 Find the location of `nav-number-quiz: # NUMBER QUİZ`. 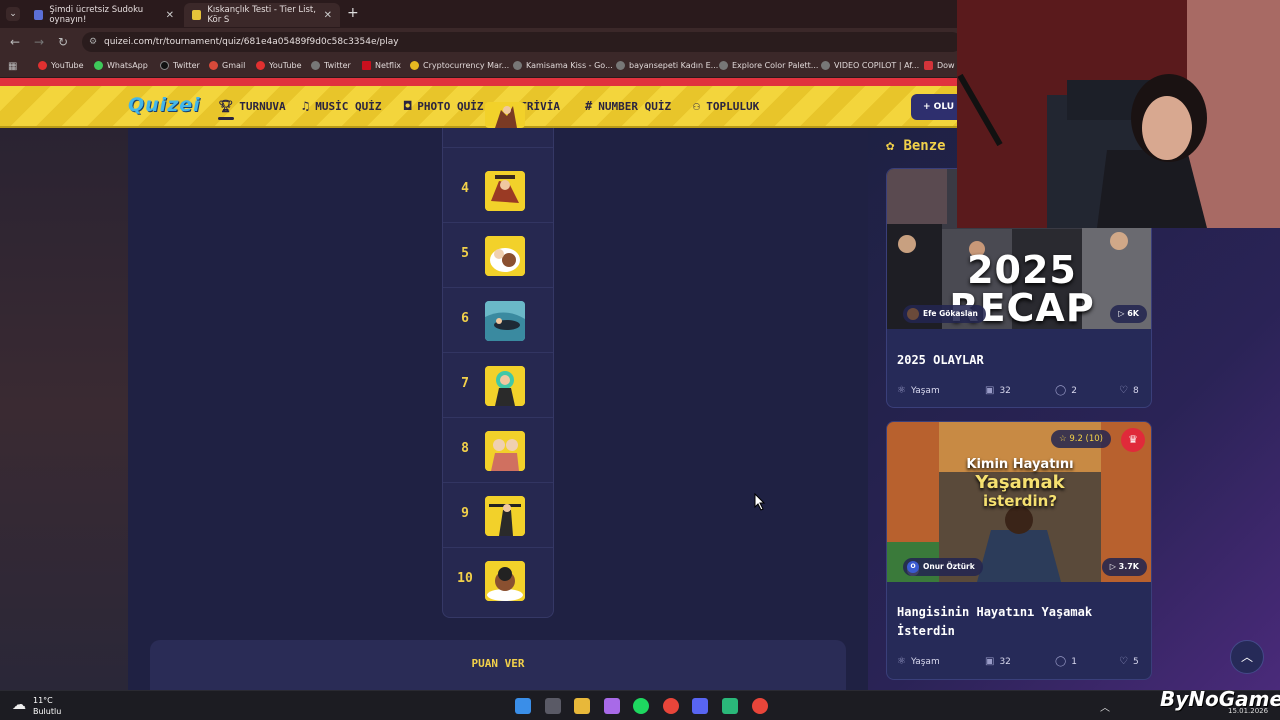

nav-number-quiz: # NUMBER QUİZ is located at coordinates (628, 106).